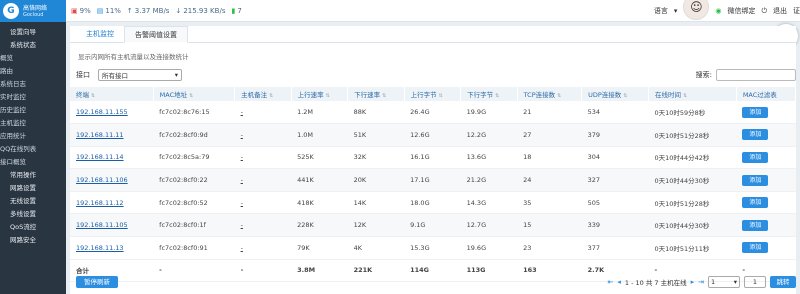  I want to click on memory-icon: ▤, so click(100, 10).